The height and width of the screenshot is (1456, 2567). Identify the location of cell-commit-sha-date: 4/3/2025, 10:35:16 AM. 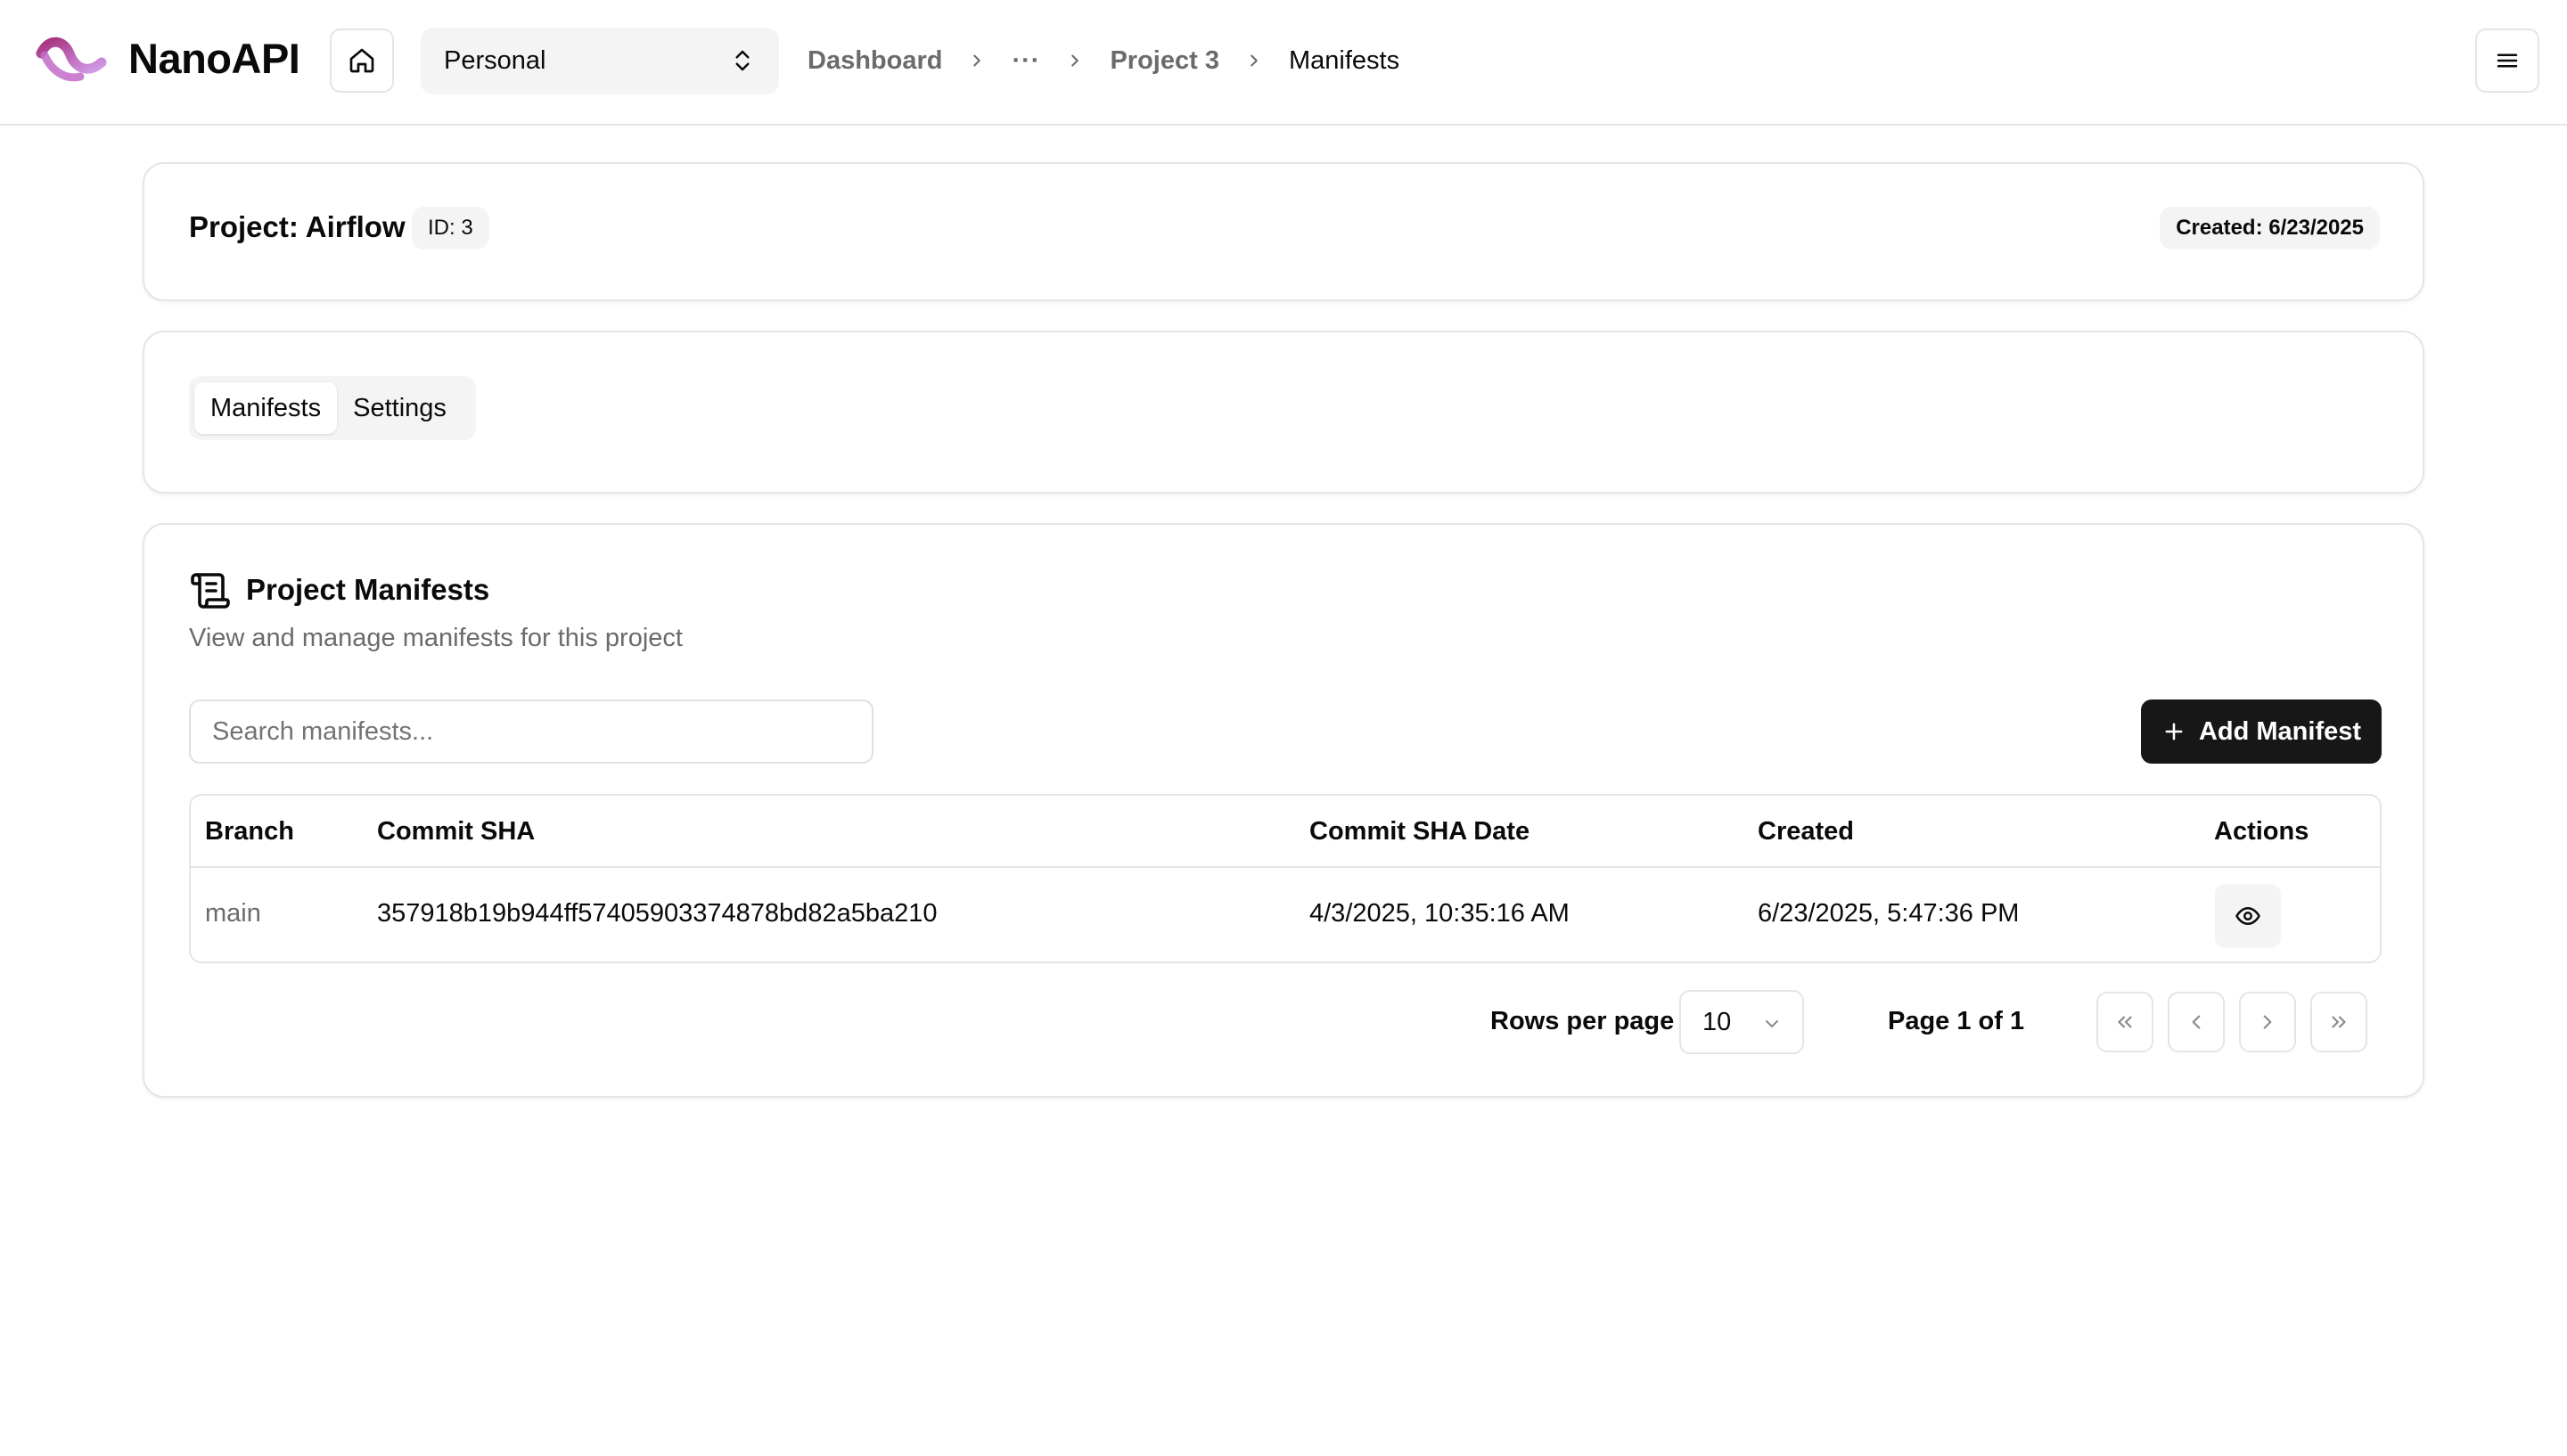
(1440, 913).